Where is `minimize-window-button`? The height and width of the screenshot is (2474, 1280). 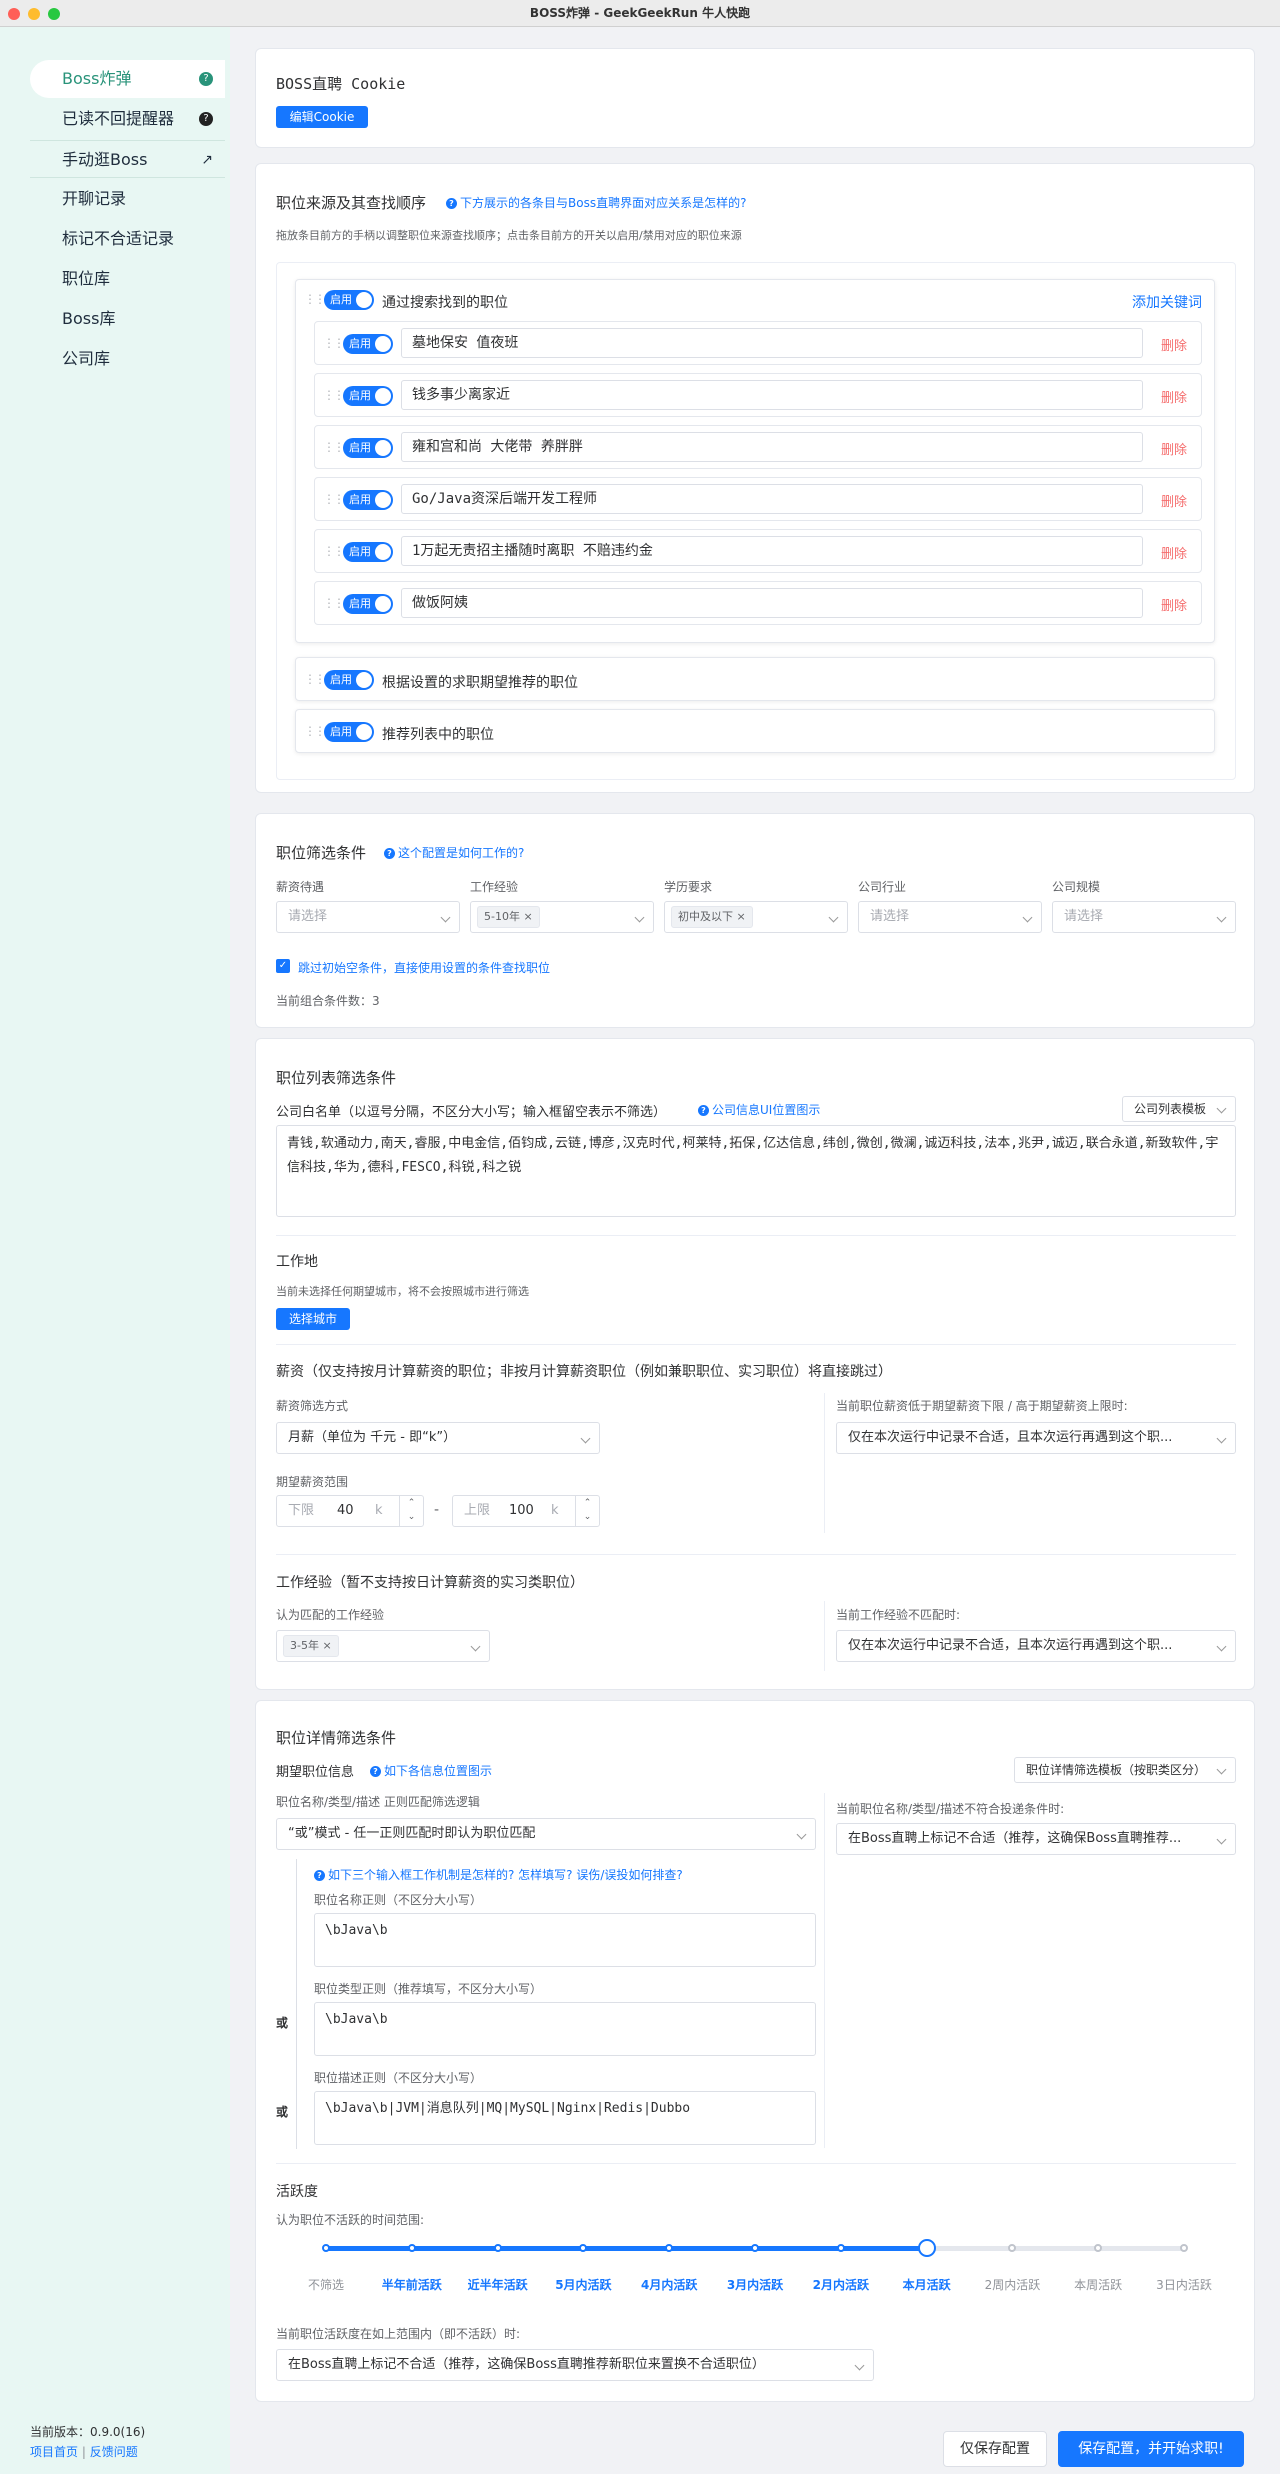
minimize-window-button is located at coordinates (34, 14).